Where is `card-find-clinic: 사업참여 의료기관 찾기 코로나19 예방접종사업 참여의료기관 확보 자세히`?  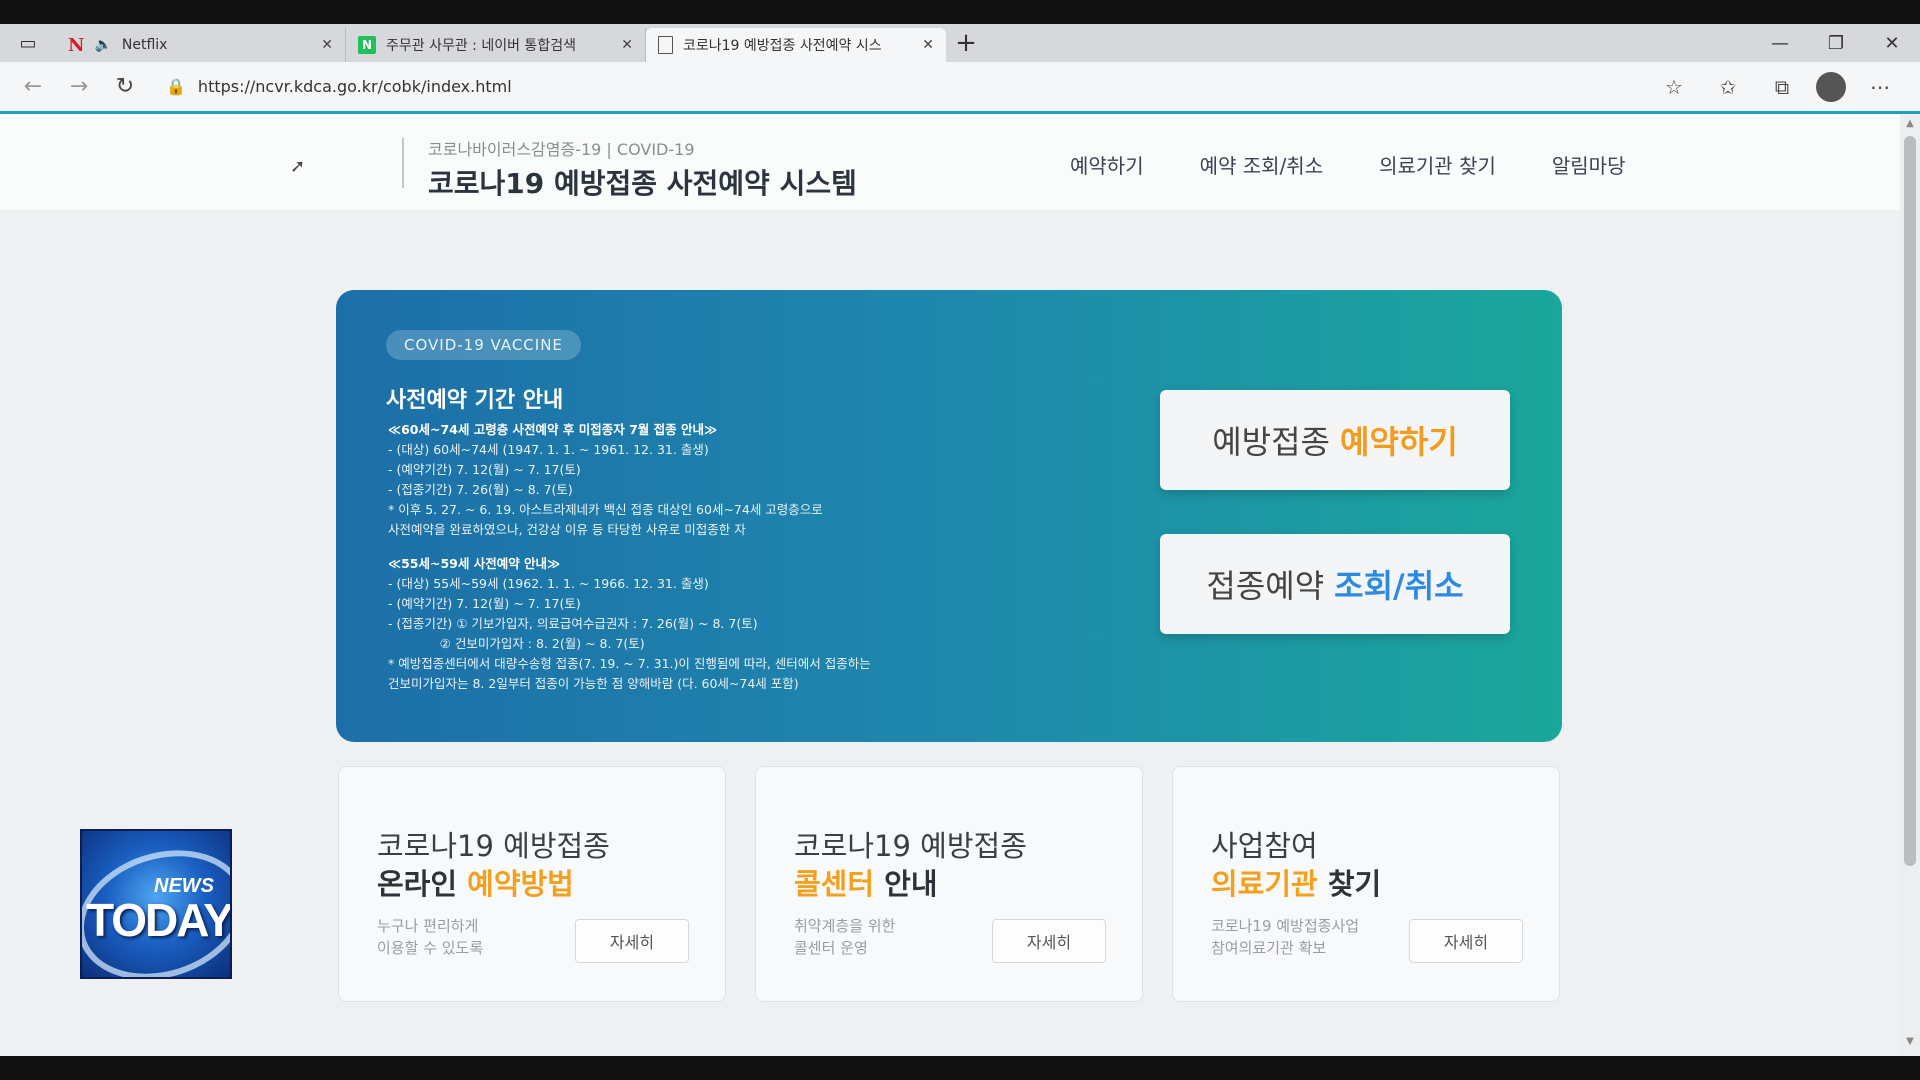 card-find-clinic: 사업참여 의료기관 찾기 코로나19 예방접종사업 참여의료기관 확보 자세히 is located at coordinates (1366, 884).